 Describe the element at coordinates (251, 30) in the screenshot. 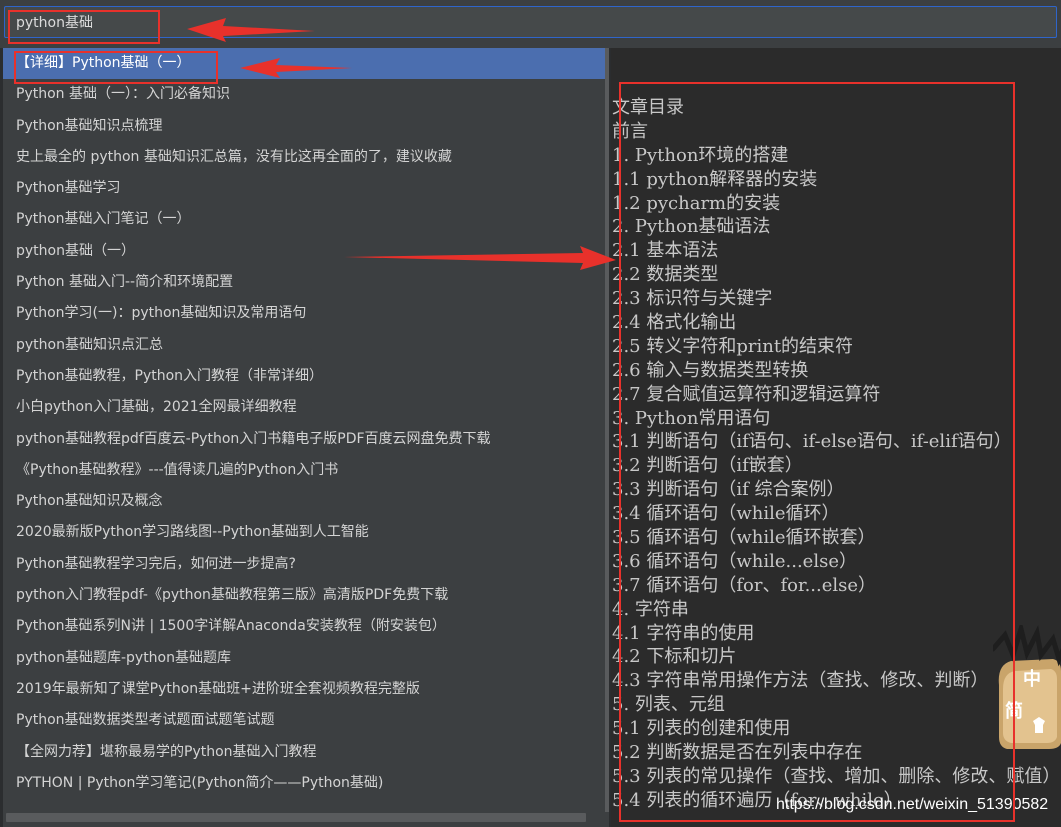

I see `annotation-arrow-search` at that location.